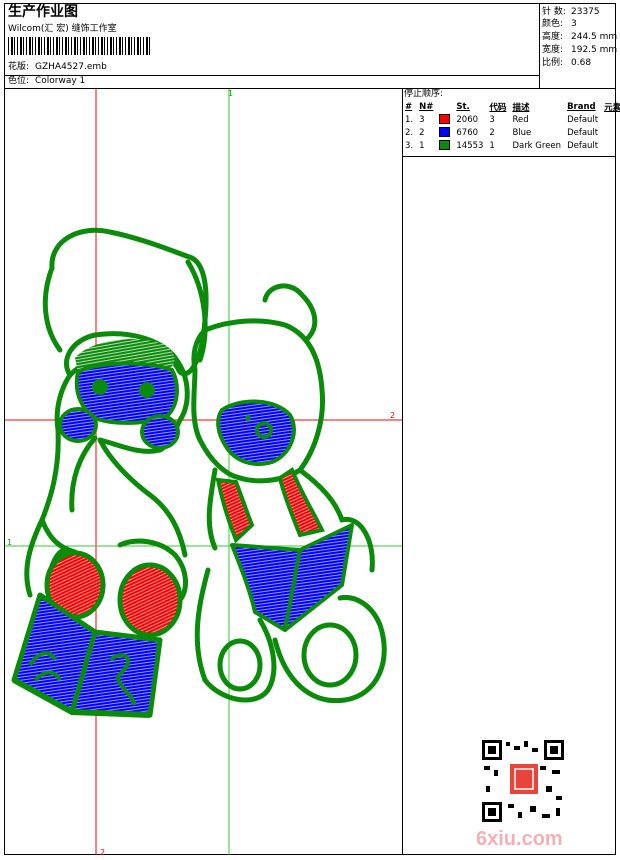 The height and width of the screenshot is (860, 620). What do you see at coordinates (292, 577) in the screenshot?
I see `bear-book` at bounding box center [292, 577].